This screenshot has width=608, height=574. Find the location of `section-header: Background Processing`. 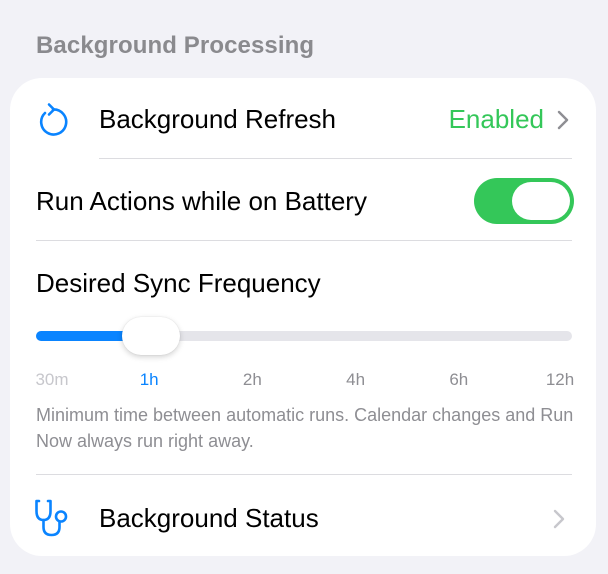

section-header: Background Processing is located at coordinates (175, 45).